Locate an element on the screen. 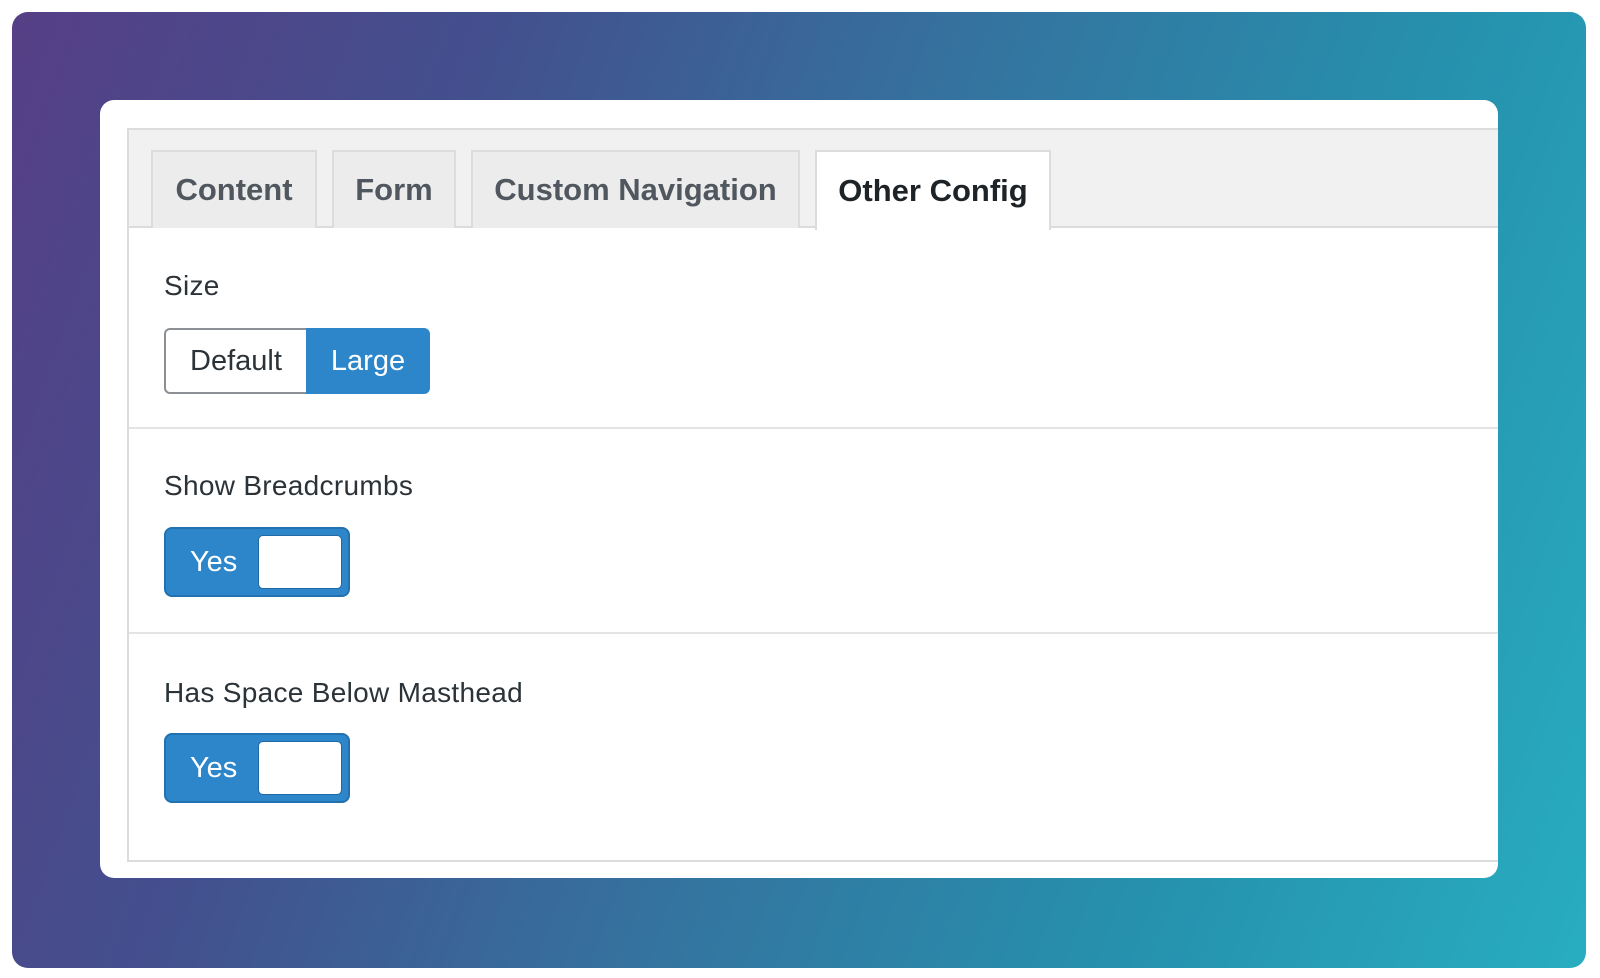  has-space-below-masthead-toggle-label: Yes is located at coordinates (214, 768).